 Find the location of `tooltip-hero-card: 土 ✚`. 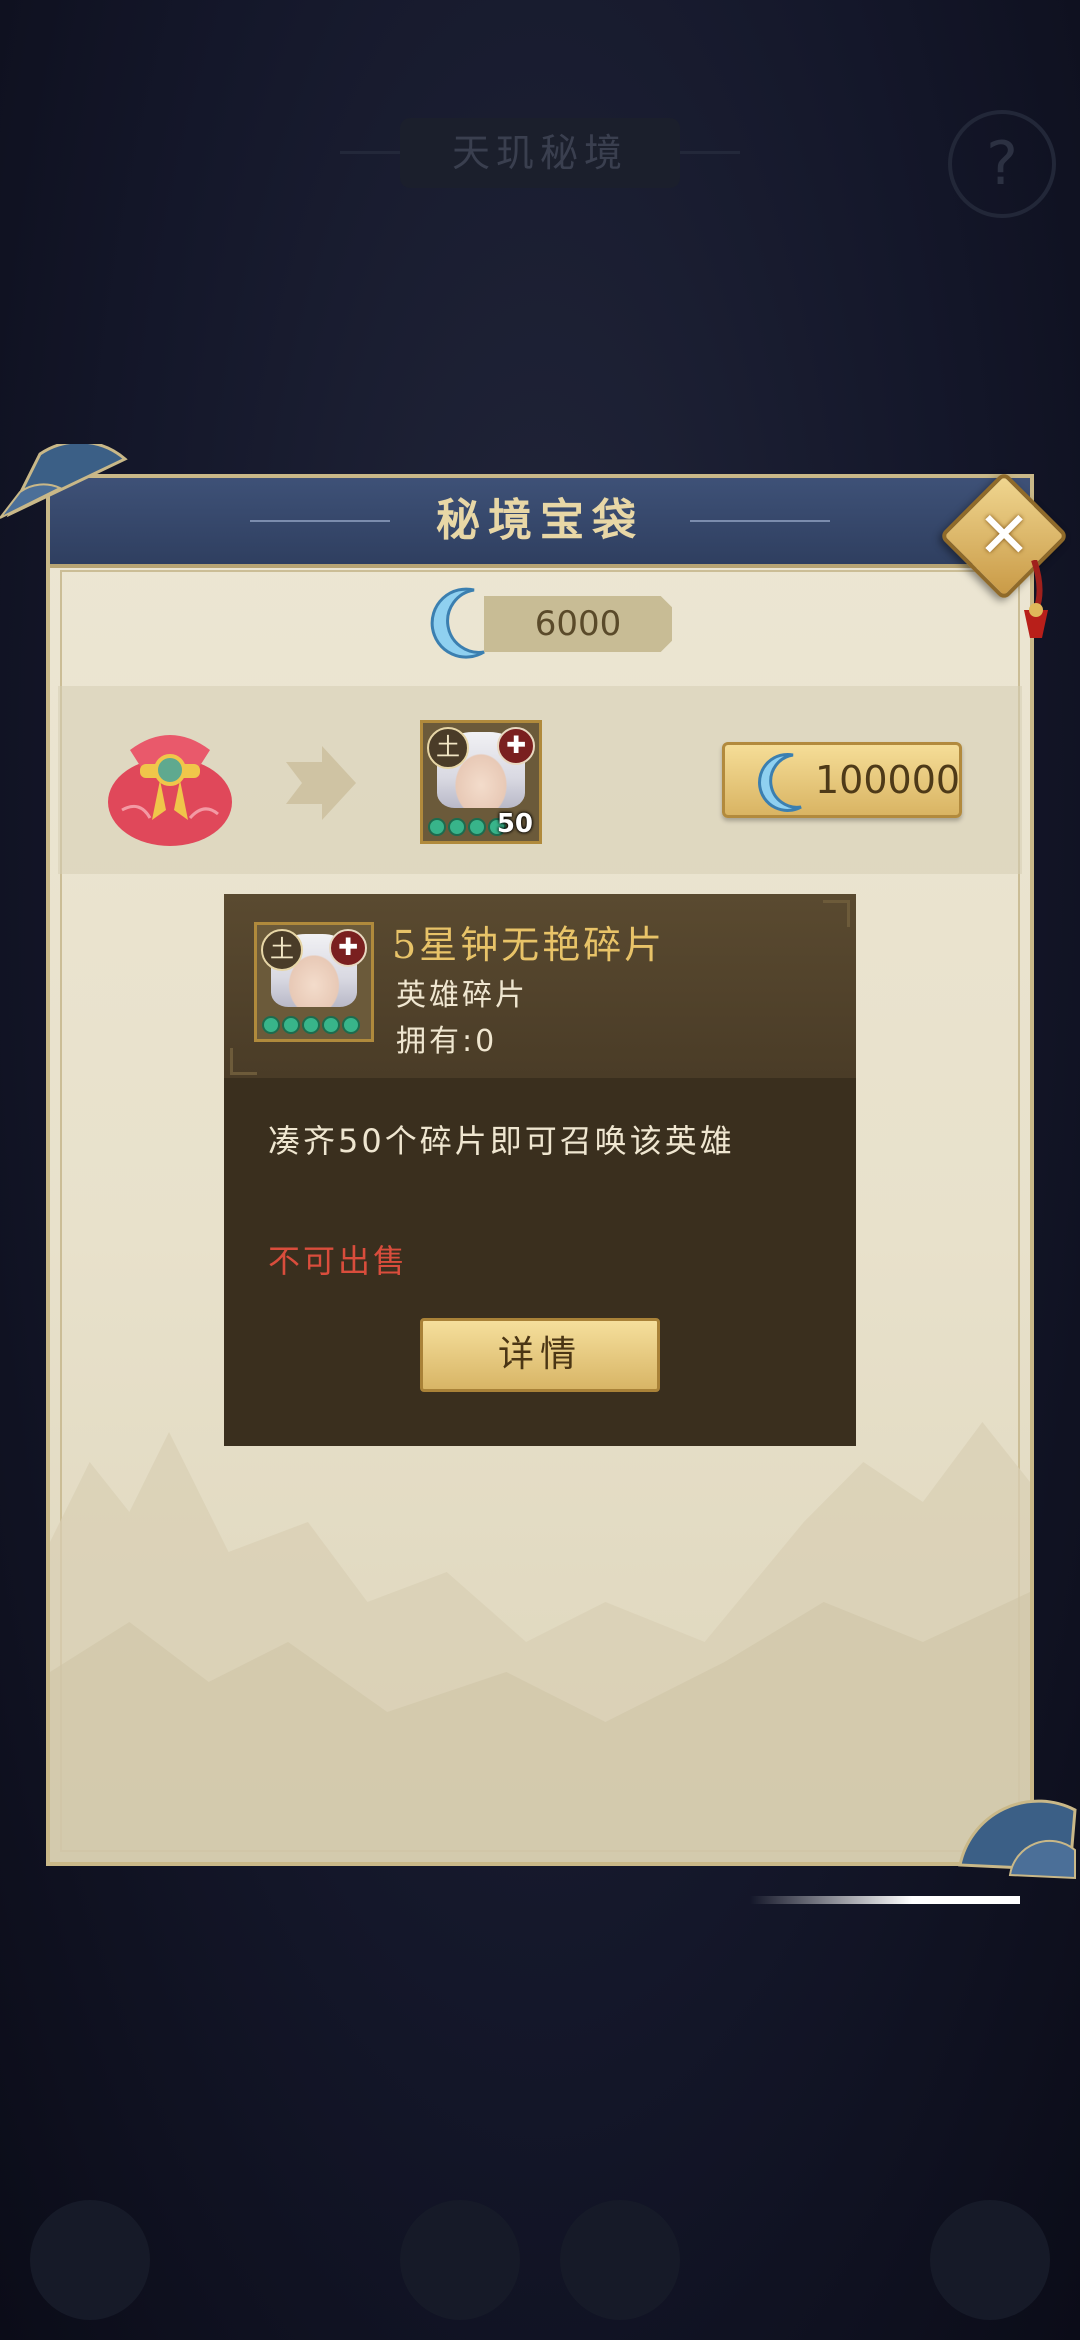

tooltip-hero-card: 土 ✚ is located at coordinates (314, 982).